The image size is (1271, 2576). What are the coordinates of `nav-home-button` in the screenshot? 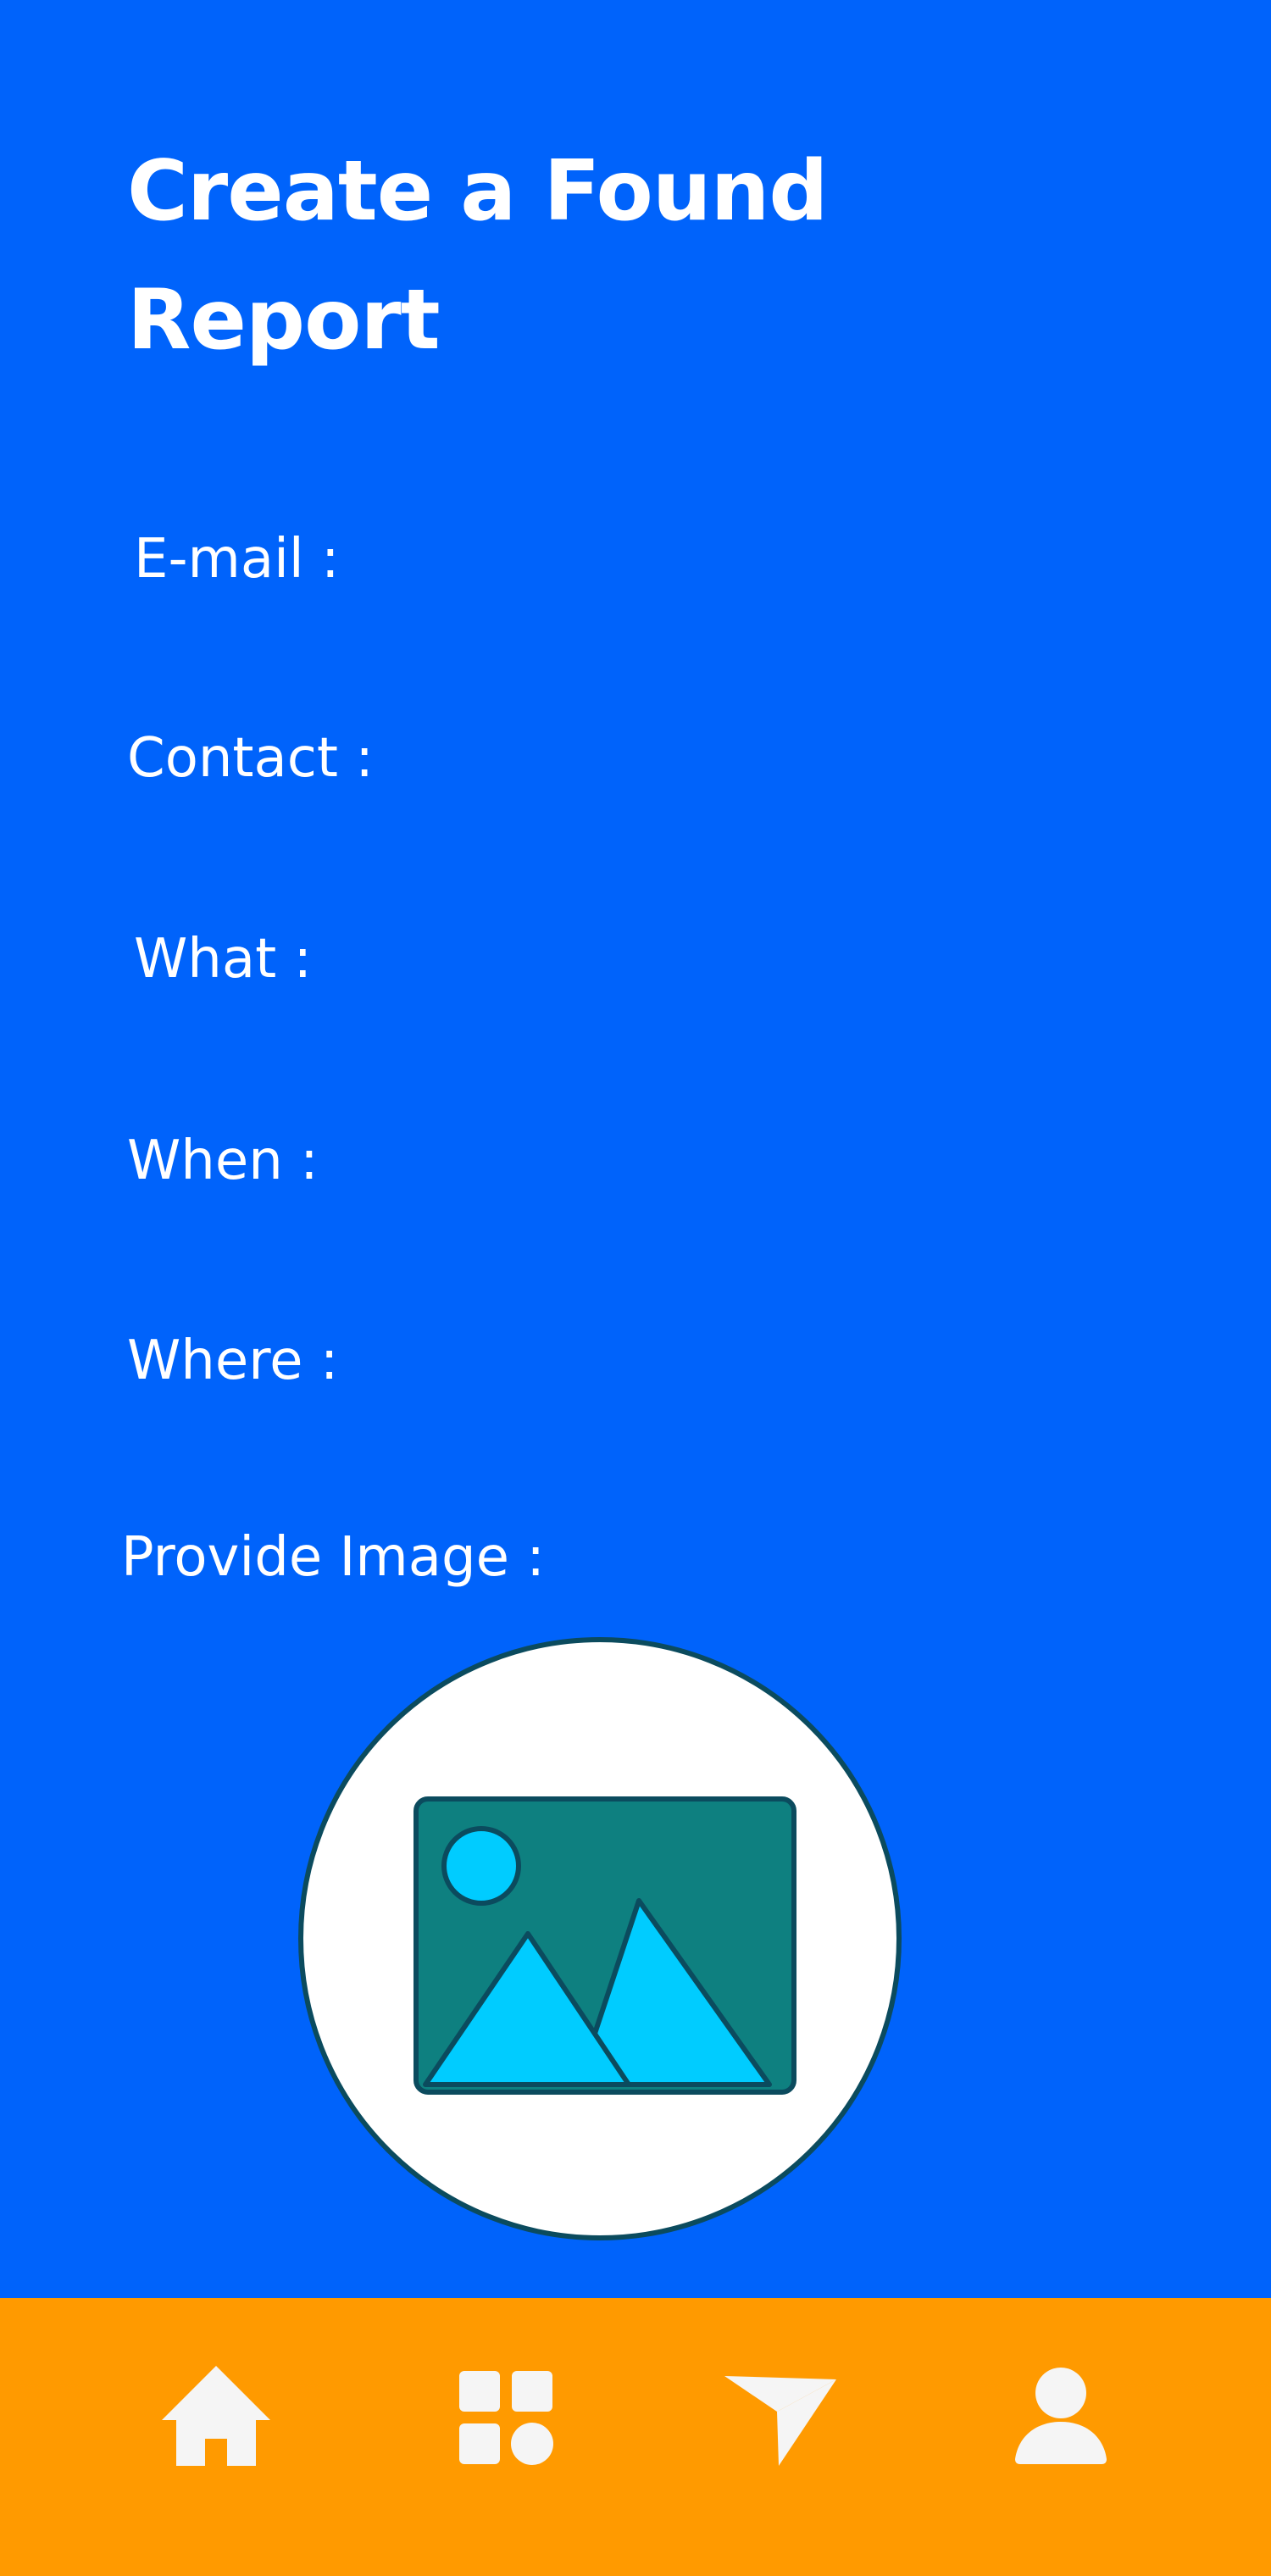 It's located at (216, 2414).